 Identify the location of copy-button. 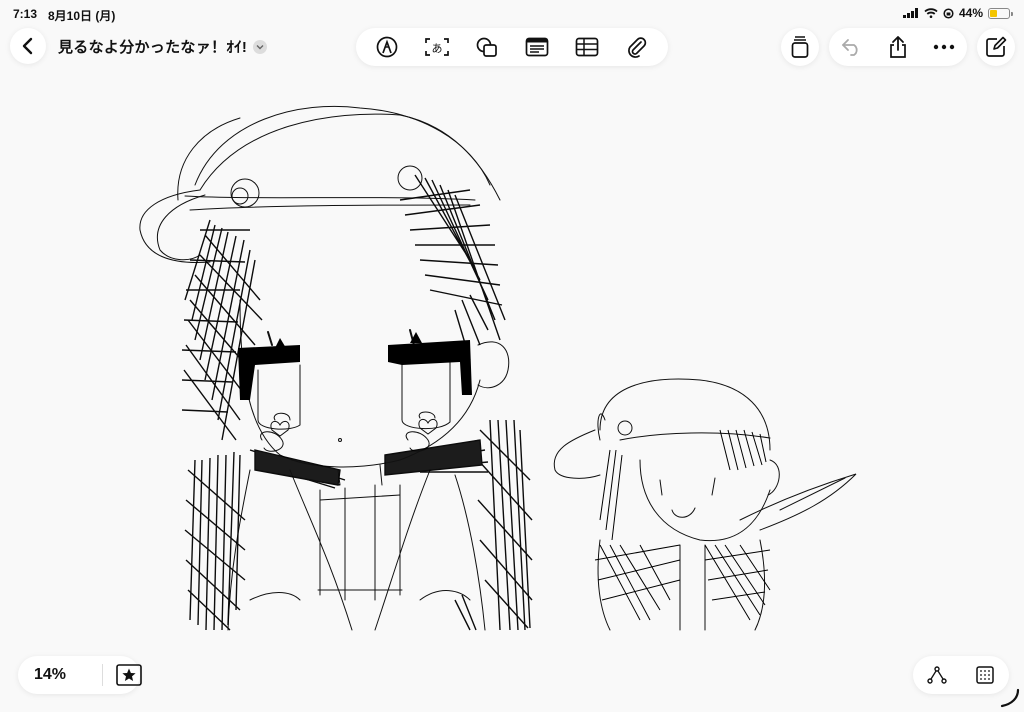
(800, 47).